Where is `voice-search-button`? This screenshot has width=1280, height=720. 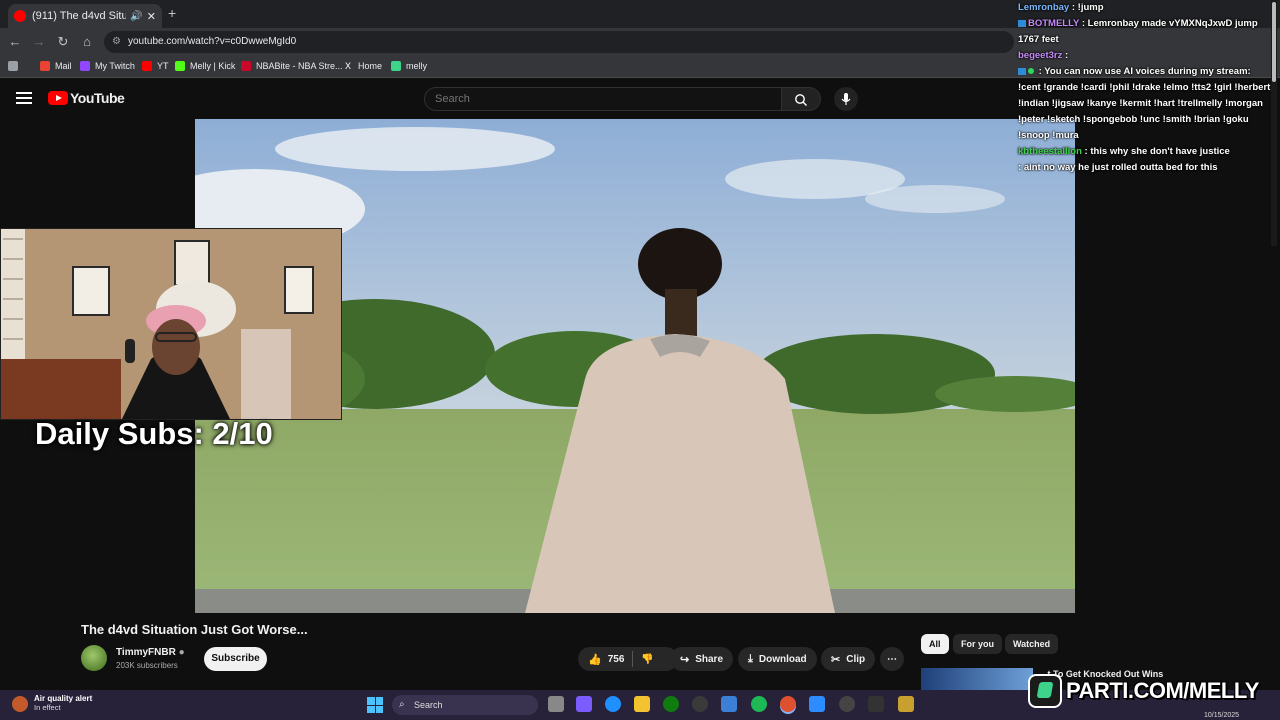
voice-search-button is located at coordinates (846, 99).